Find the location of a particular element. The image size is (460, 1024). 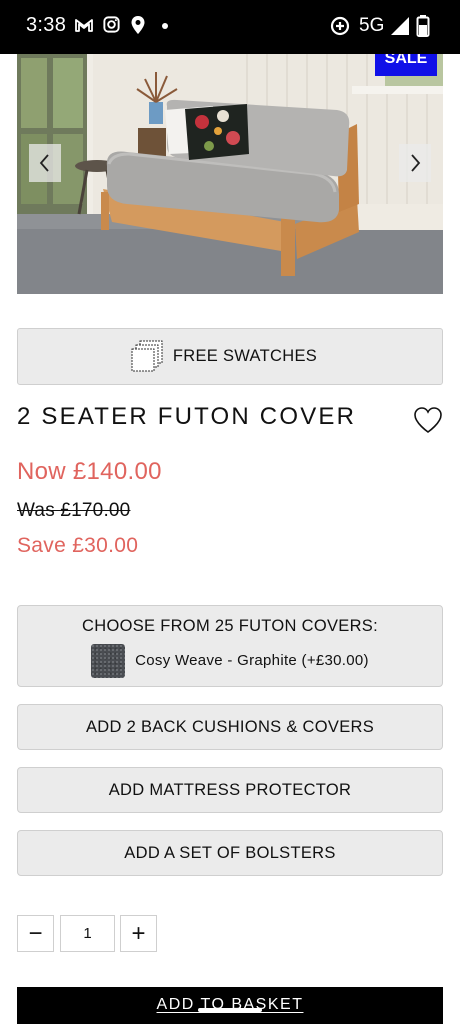

choose-cover-title: CHOOSE FROM 25 FUTON COVERS: is located at coordinates (230, 625).